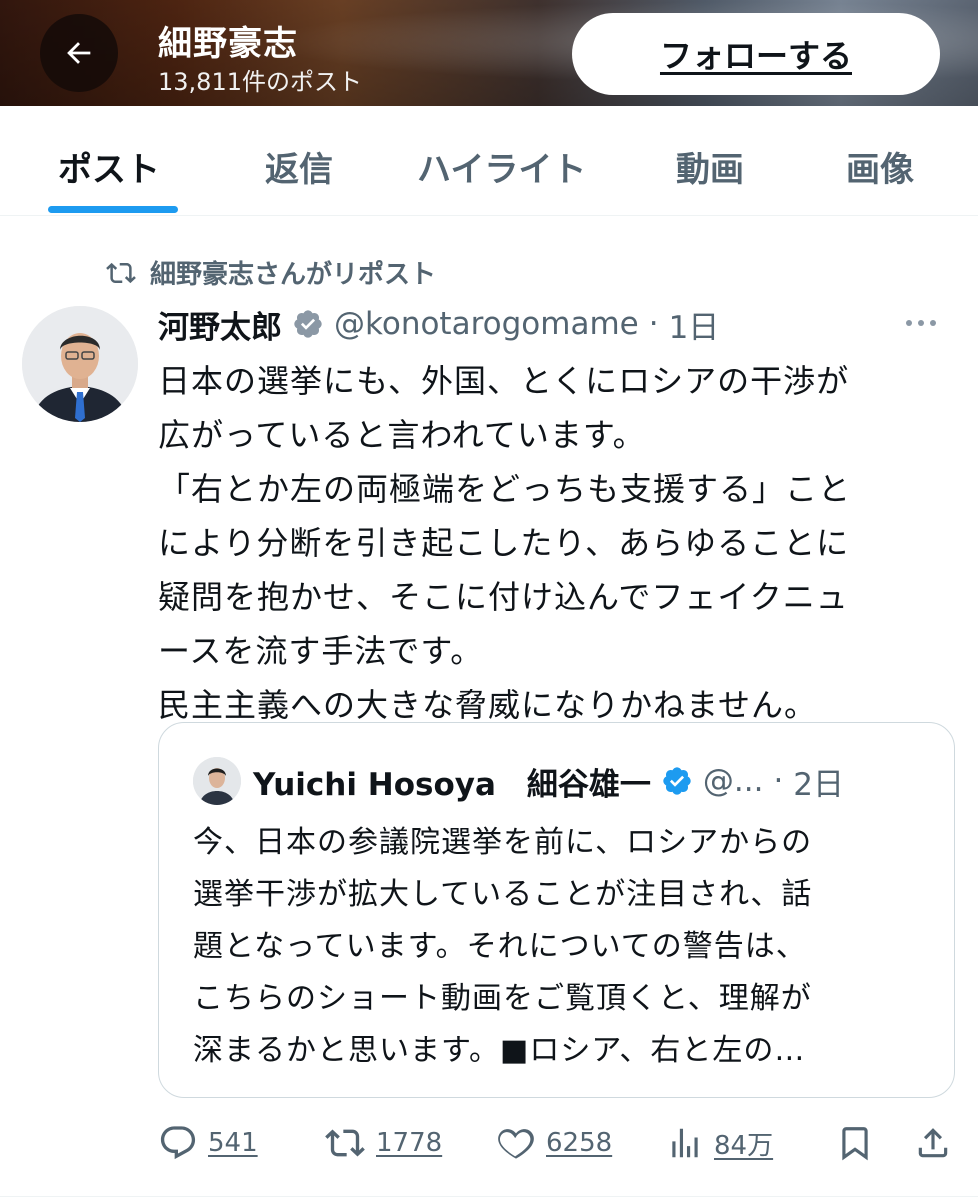  What do you see at coordinates (228, 44) in the screenshot?
I see `profile-name: 細野豪志` at bounding box center [228, 44].